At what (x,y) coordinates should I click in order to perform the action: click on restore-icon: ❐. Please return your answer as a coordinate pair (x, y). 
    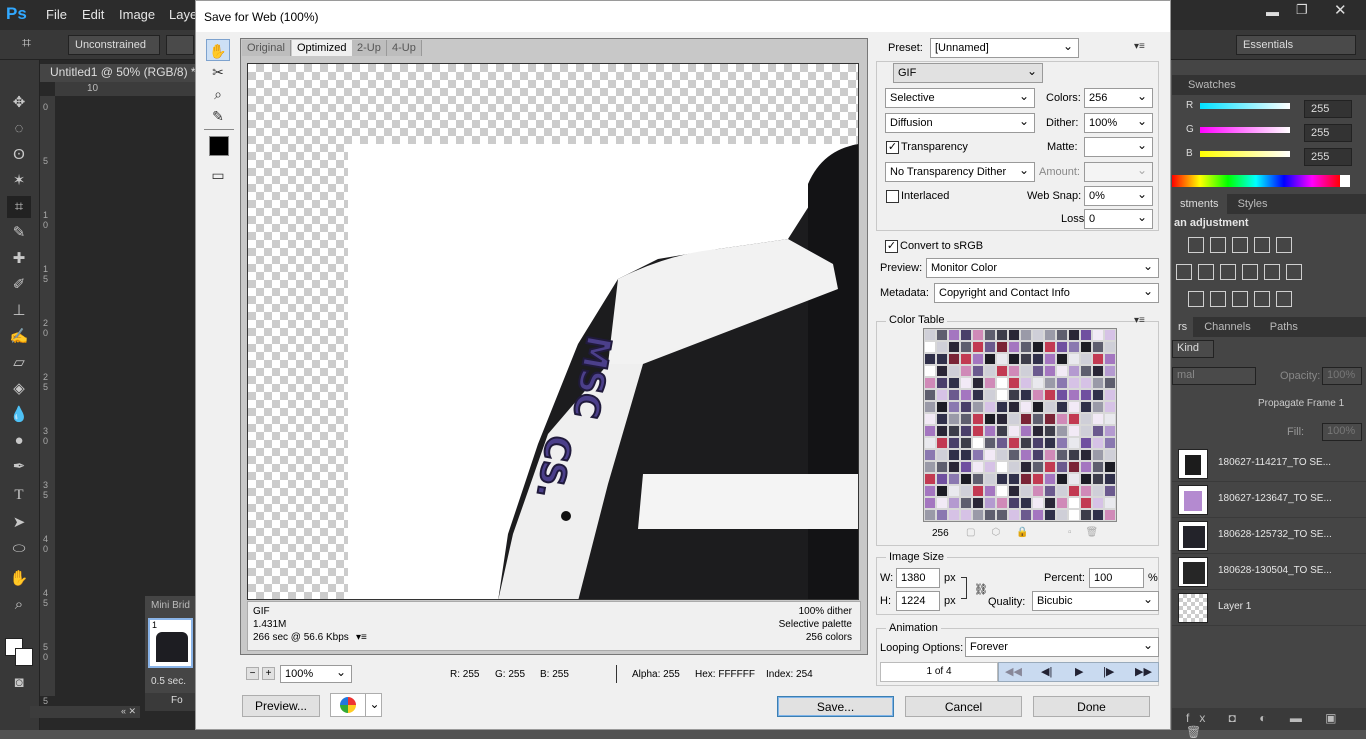
    Looking at the image, I should click on (1302, 10).